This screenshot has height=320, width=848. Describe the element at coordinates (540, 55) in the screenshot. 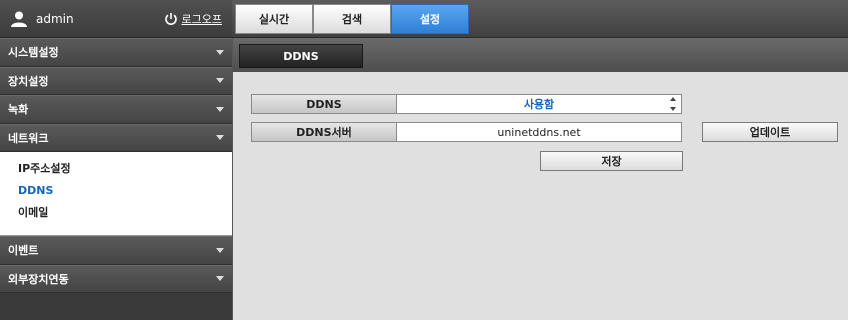

I see `page-header: DDNS` at that location.